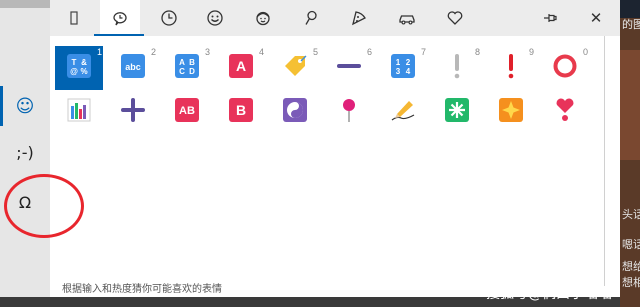  I want to click on chart-emoji, so click(79, 112).